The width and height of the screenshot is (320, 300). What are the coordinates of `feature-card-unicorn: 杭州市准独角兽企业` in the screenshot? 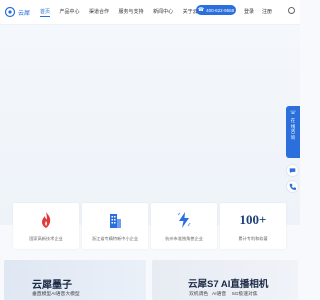 It's located at (184, 226).